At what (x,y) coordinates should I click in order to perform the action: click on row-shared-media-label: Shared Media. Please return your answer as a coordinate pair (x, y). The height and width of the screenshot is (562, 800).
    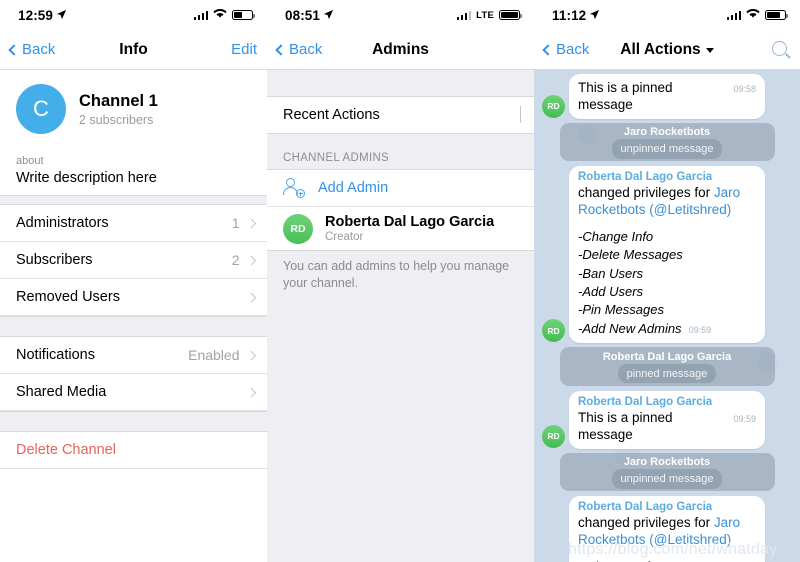
    Looking at the image, I should click on (61, 392).